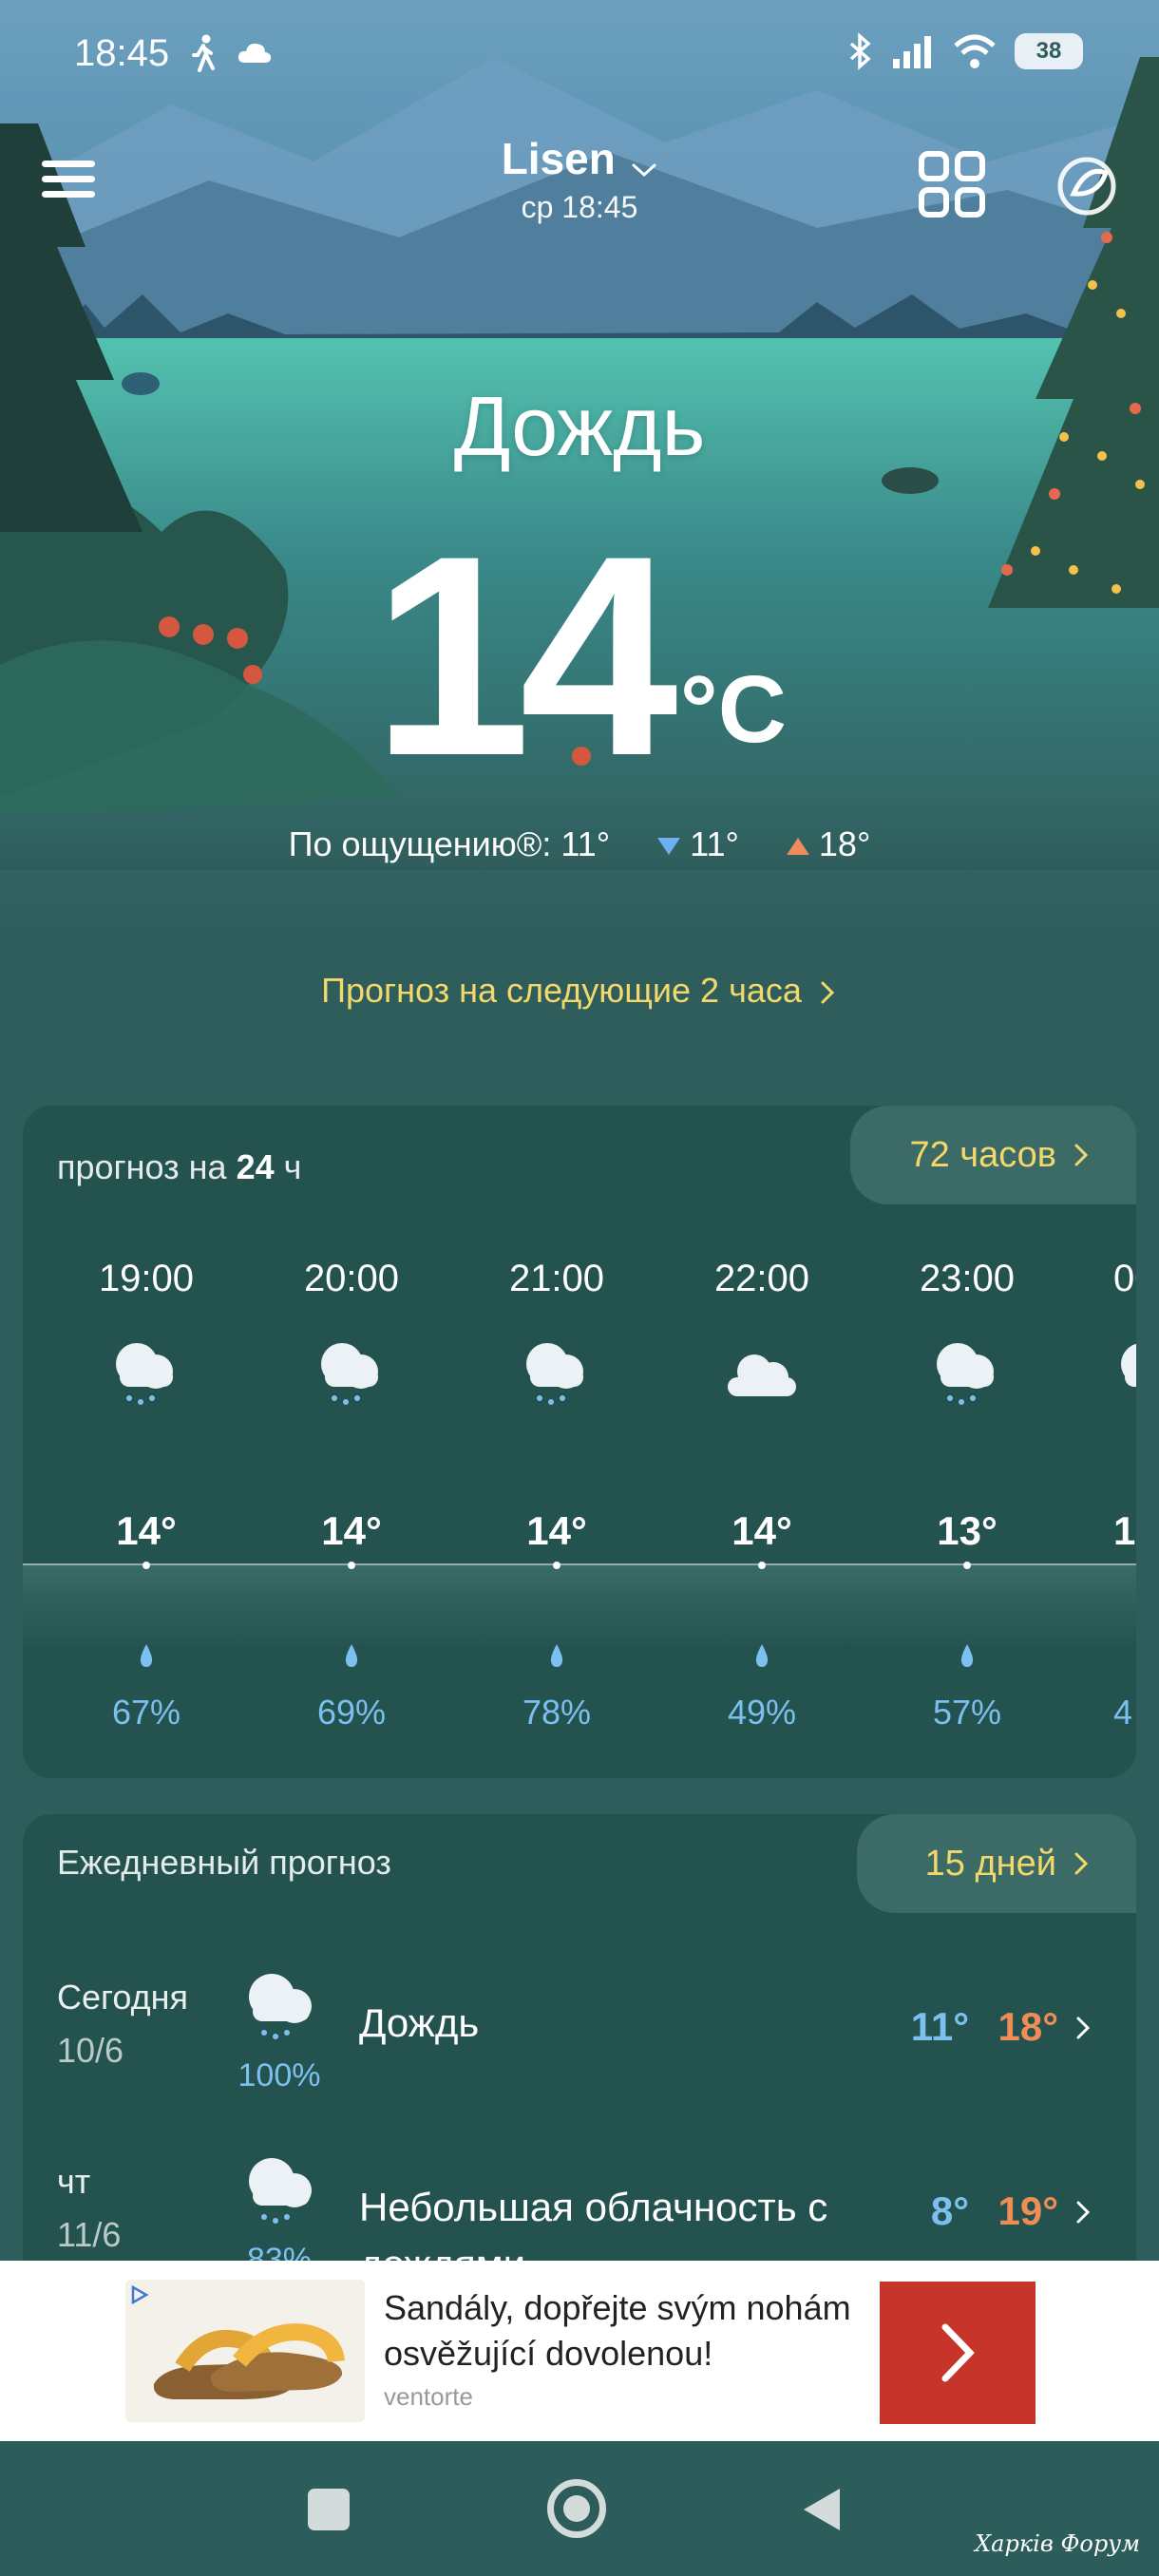 This screenshot has height=2576, width=1159. I want to click on min-arrow-icon, so click(669, 847).